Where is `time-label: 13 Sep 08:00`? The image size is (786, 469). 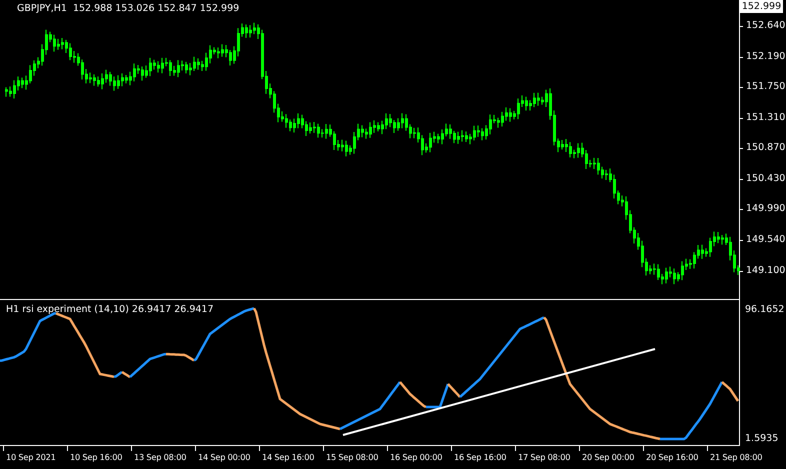
time-label: 13 Sep 08:00 is located at coordinates (160, 457).